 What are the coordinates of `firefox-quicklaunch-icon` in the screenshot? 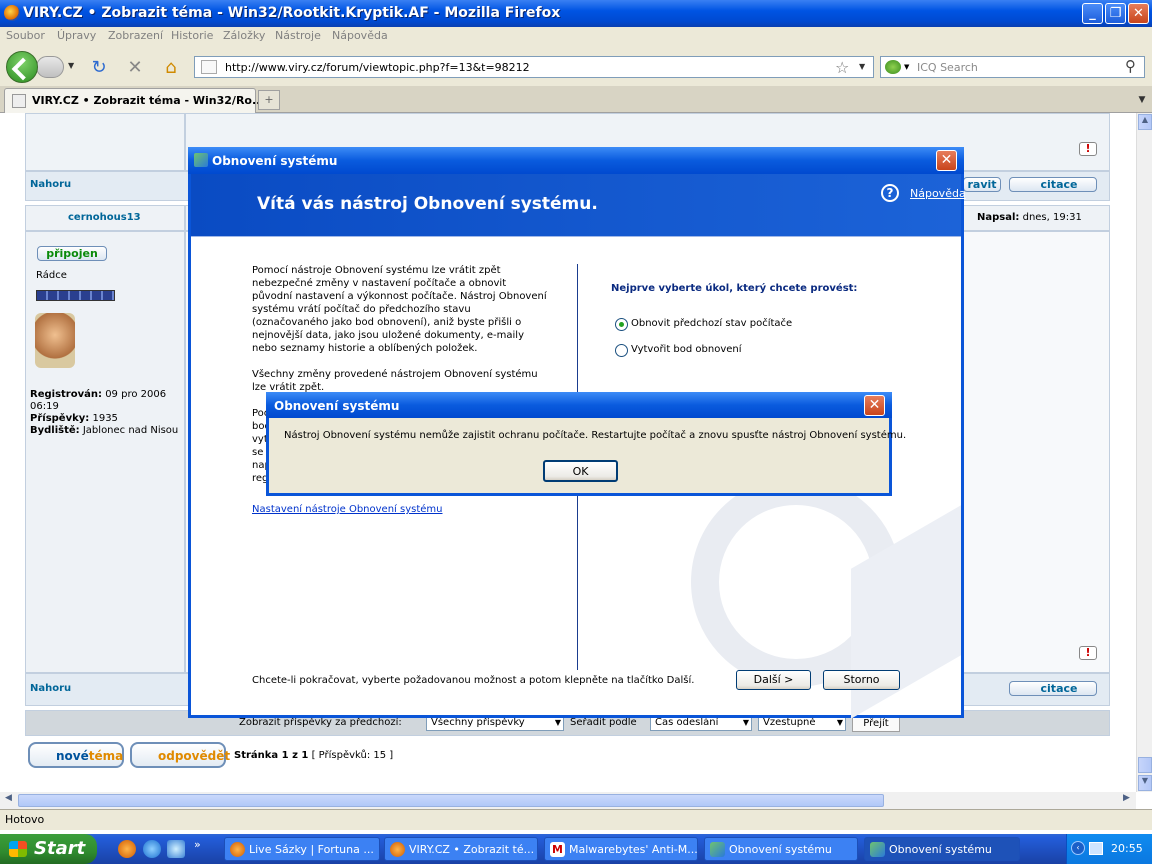 It's located at (127, 849).